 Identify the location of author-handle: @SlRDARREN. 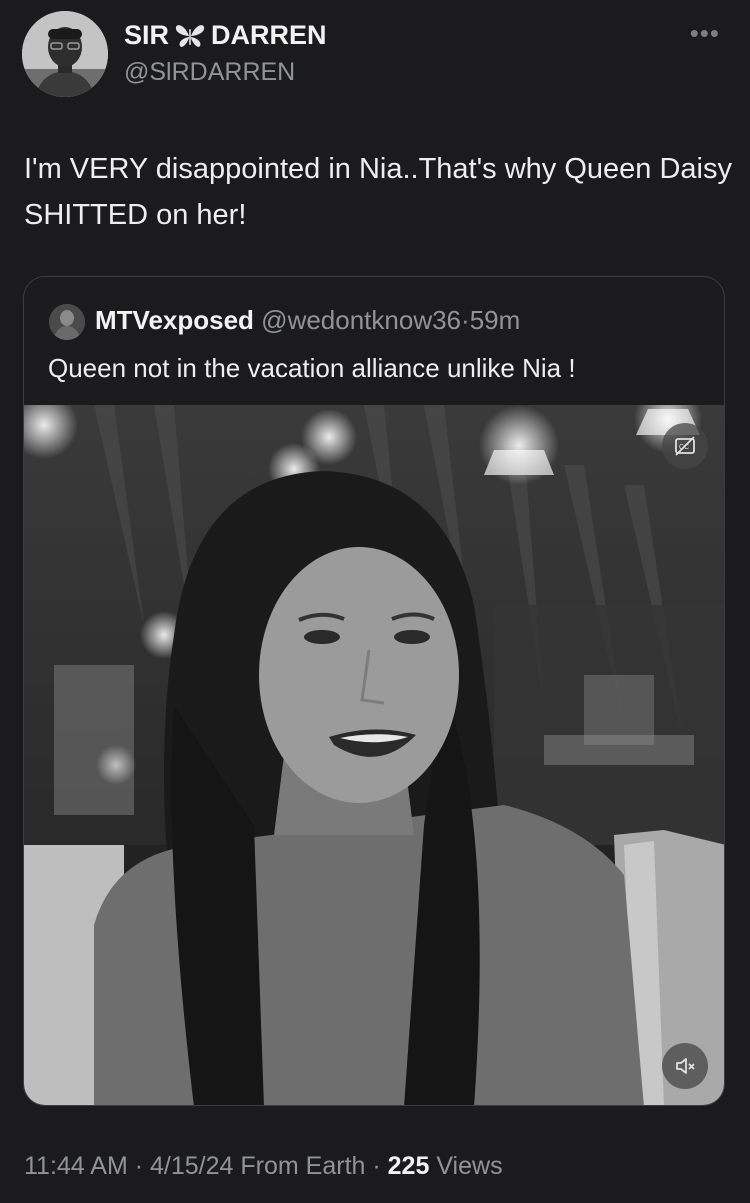
(209, 72).